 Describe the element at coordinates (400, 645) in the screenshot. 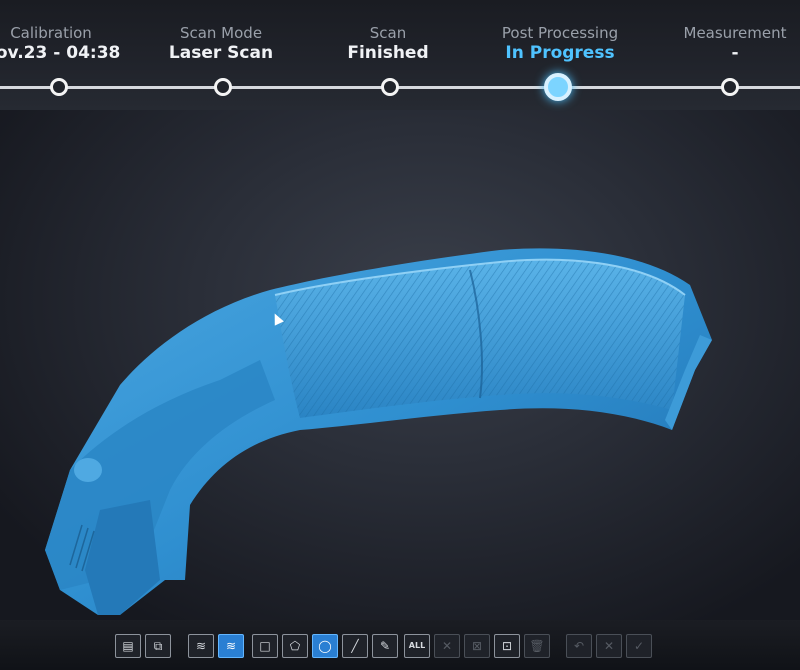

I see `bottom-toolbar: ▤ ⧉ ≋ ≋ □ ⬠ ◯ ╱ ✎ ALL ✕ ⊠ ⊡ 🗑 ↶ ✕ ✓` at that location.